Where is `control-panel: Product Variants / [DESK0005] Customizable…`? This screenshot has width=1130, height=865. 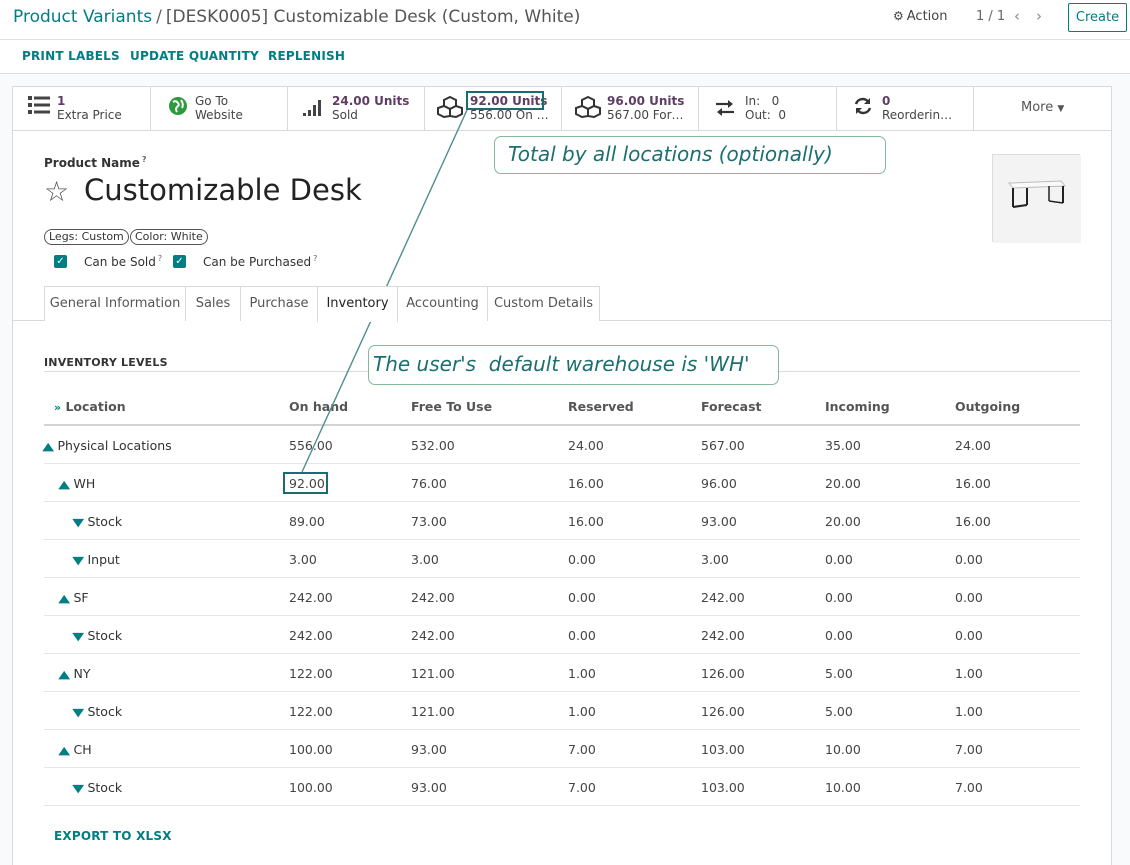 control-panel: Product Variants / [DESK0005] Customizable… is located at coordinates (565, 20).